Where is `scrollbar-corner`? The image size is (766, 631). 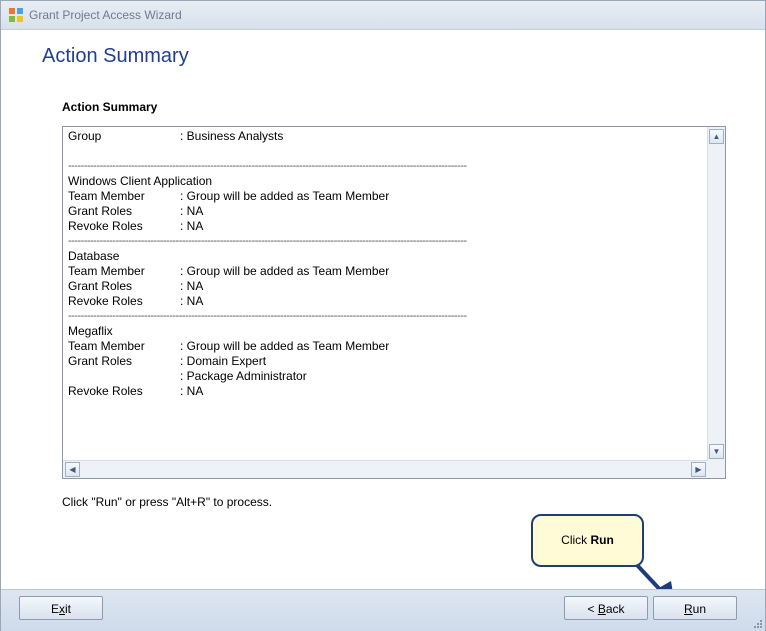 scrollbar-corner is located at coordinates (716, 469).